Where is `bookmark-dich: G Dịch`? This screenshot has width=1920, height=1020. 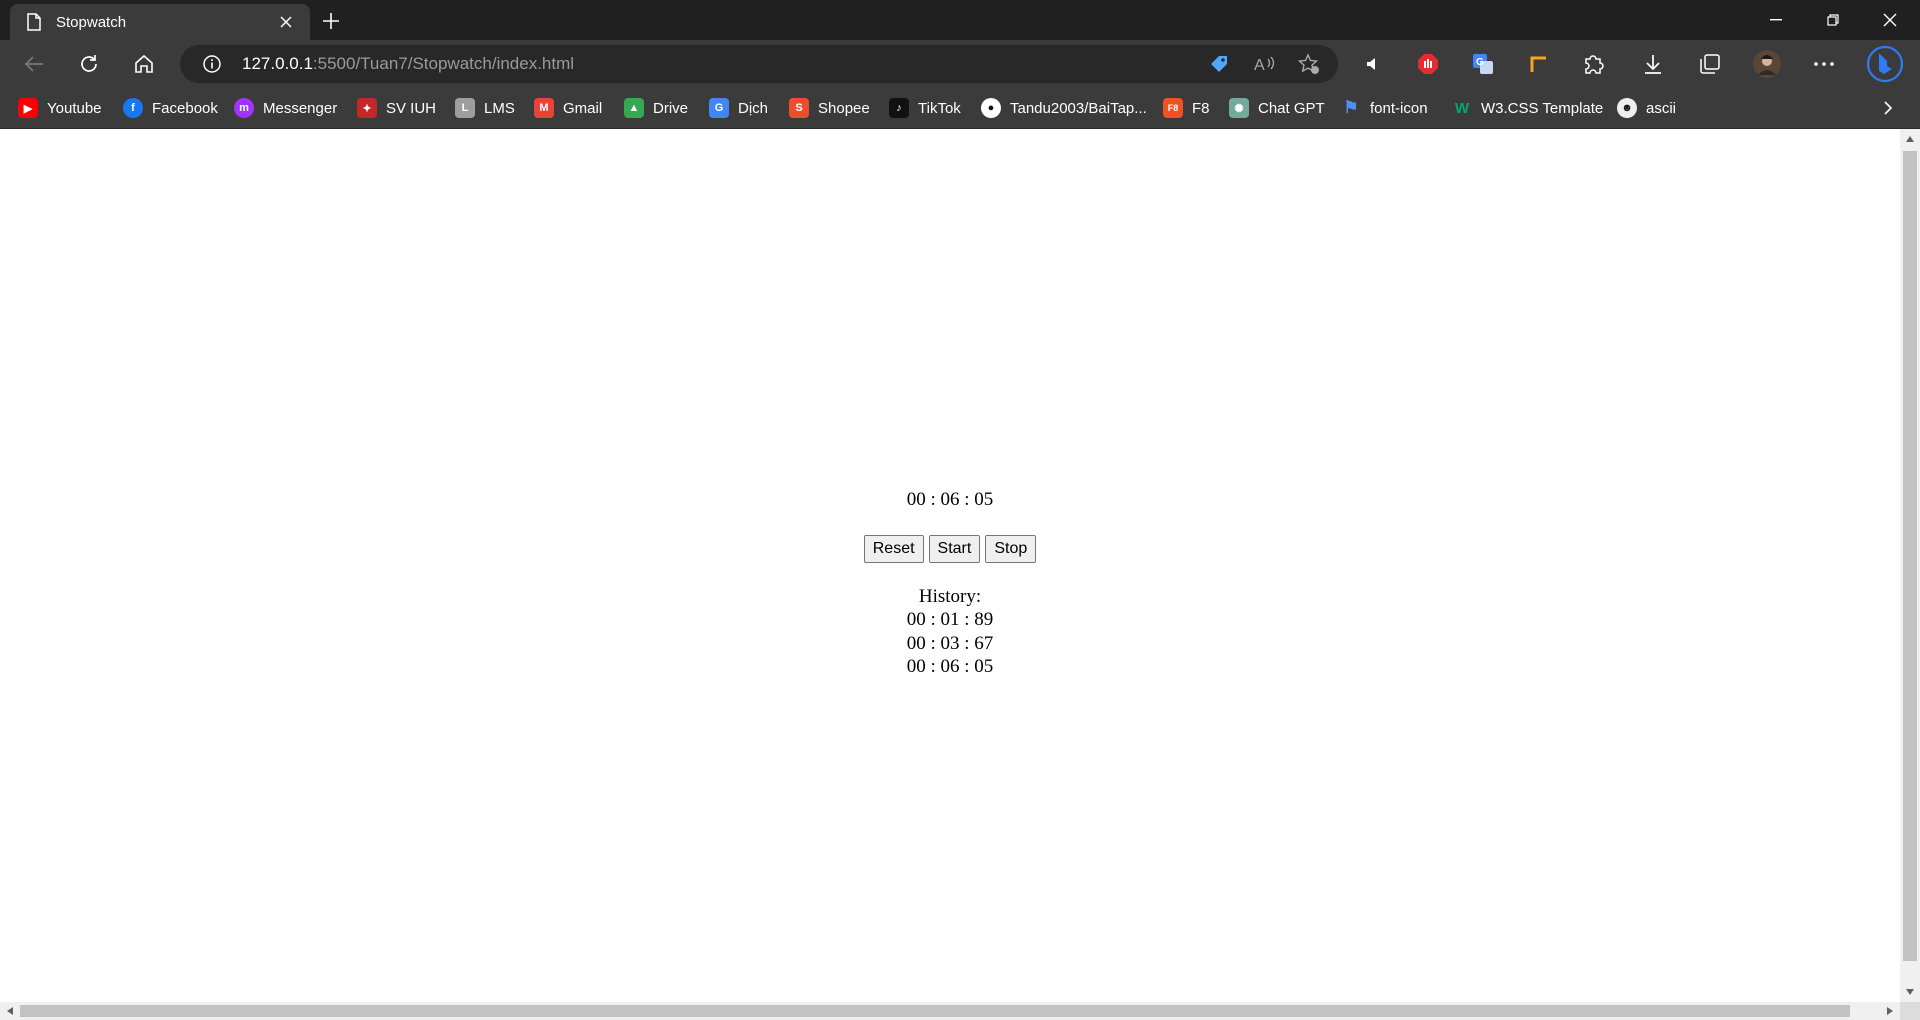 bookmark-dich: G Dịch is located at coordinates (738, 108).